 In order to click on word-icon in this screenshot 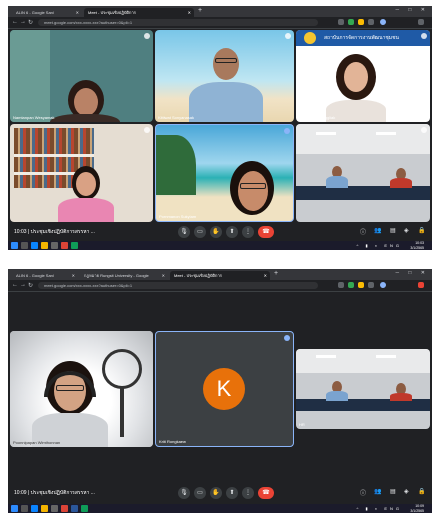, I will do `click(74, 508)`.